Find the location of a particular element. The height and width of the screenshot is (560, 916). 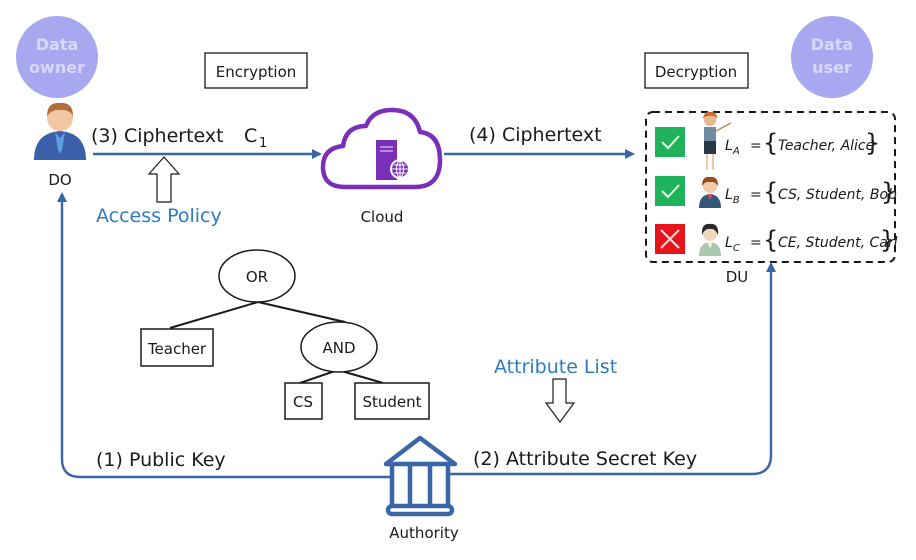

access-policy-label: Access Policy is located at coordinates (159, 216).